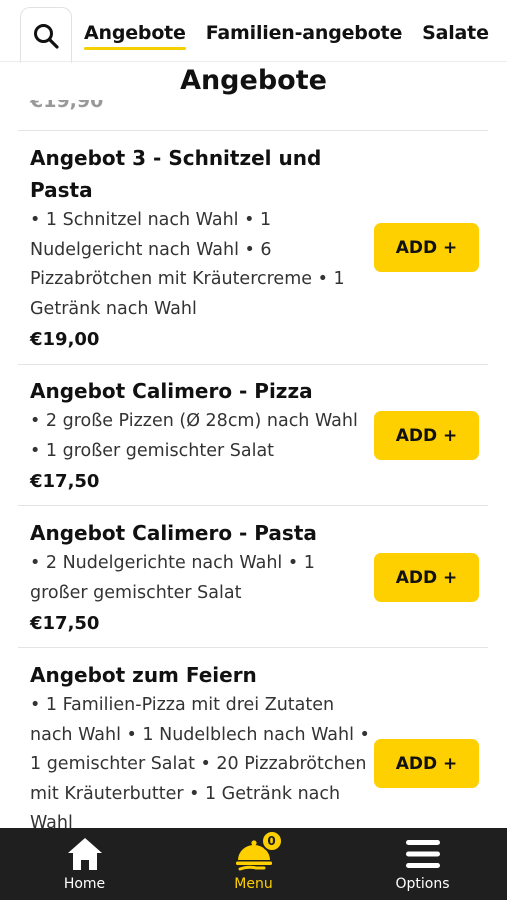 This screenshot has width=507, height=900. I want to click on tab-angebote: Angebote, so click(135, 36).